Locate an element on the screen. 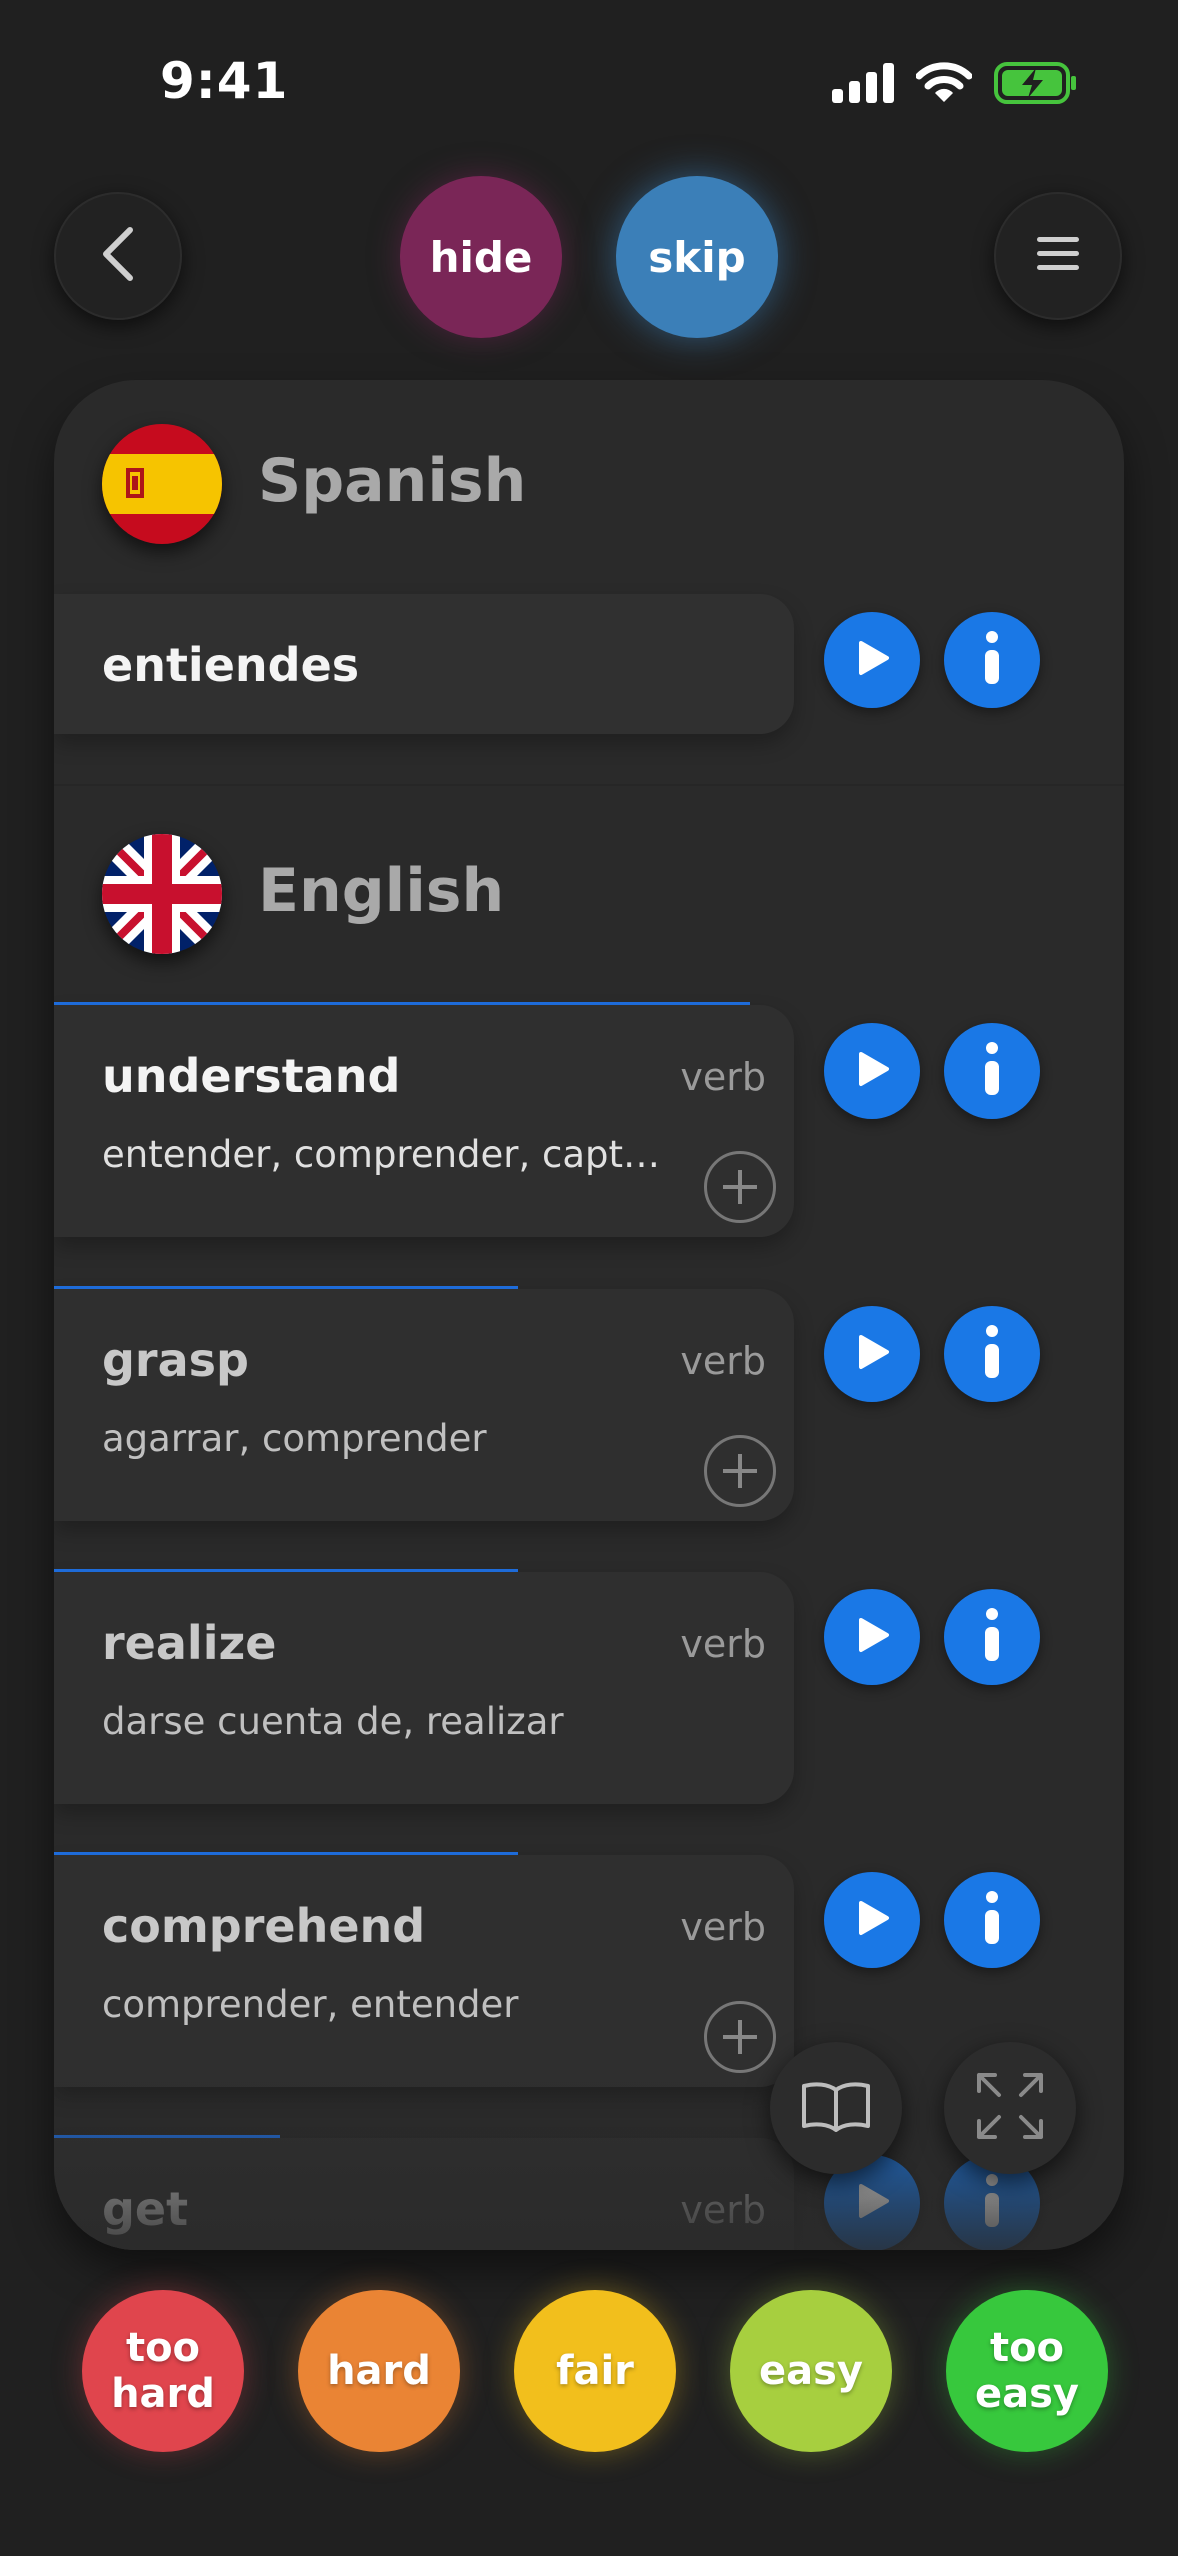 This screenshot has width=1178, height=2556. rate-label: hard is located at coordinates (379, 2371).